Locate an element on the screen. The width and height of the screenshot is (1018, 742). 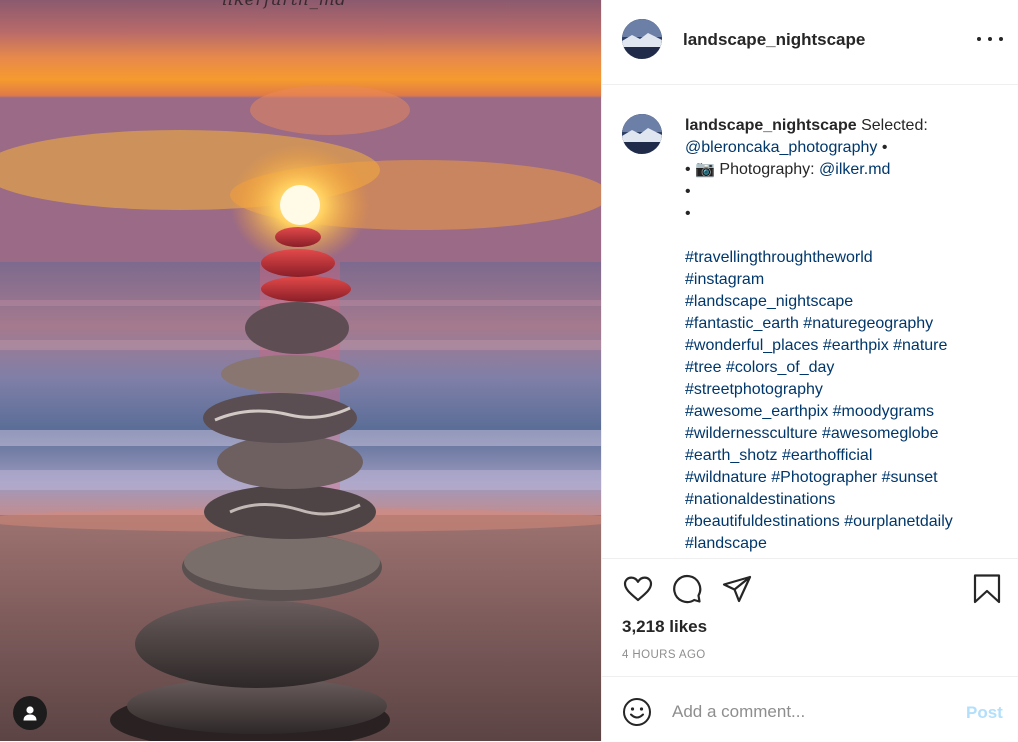
hashtag-line: #streetphotography is located at coordinates (845, 390).